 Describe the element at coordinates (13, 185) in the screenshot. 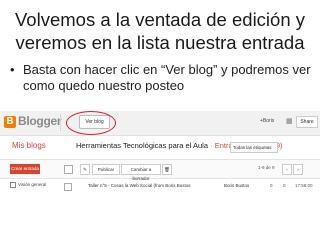

I see `overview-icon` at that location.